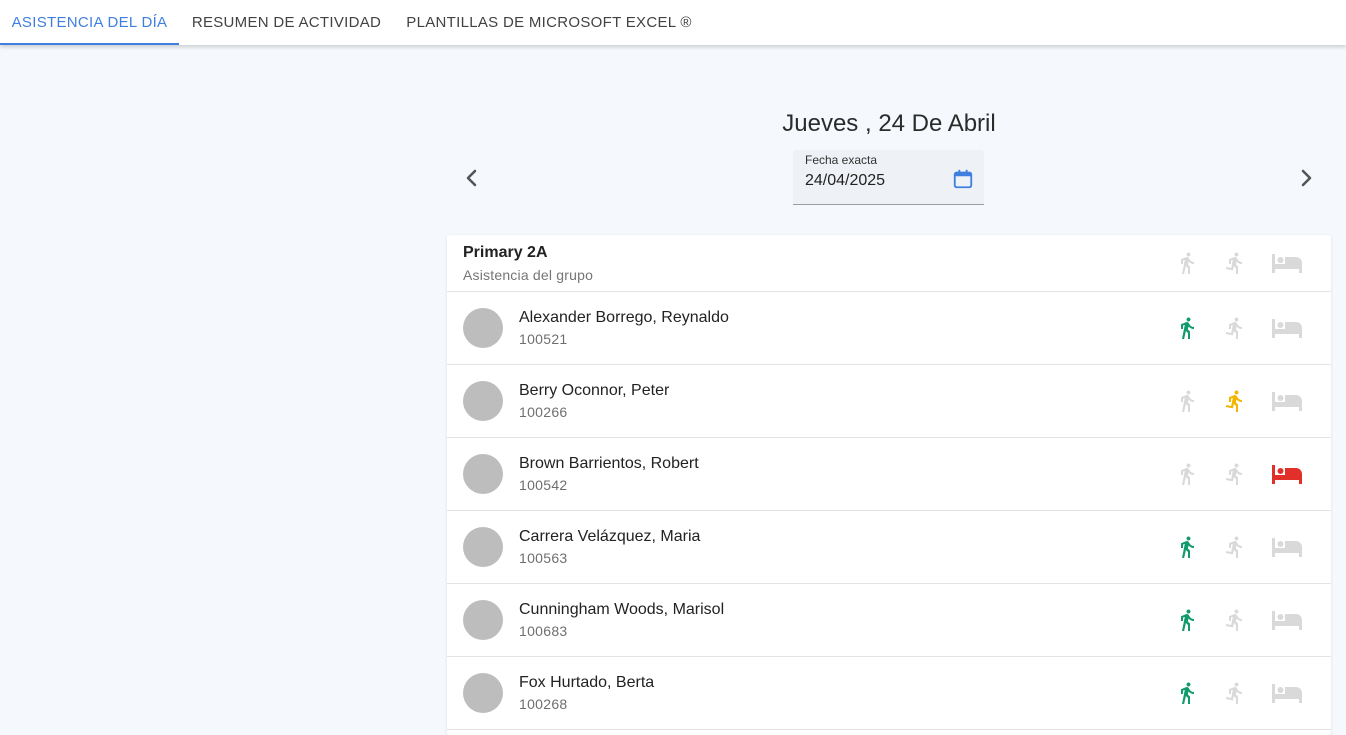 This screenshot has width=1346, height=735. What do you see at coordinates (889, 547) in the screenshot?
I see `student-row: Carrera Velázquez, Maria 100563` at bounding box center [889, 547].